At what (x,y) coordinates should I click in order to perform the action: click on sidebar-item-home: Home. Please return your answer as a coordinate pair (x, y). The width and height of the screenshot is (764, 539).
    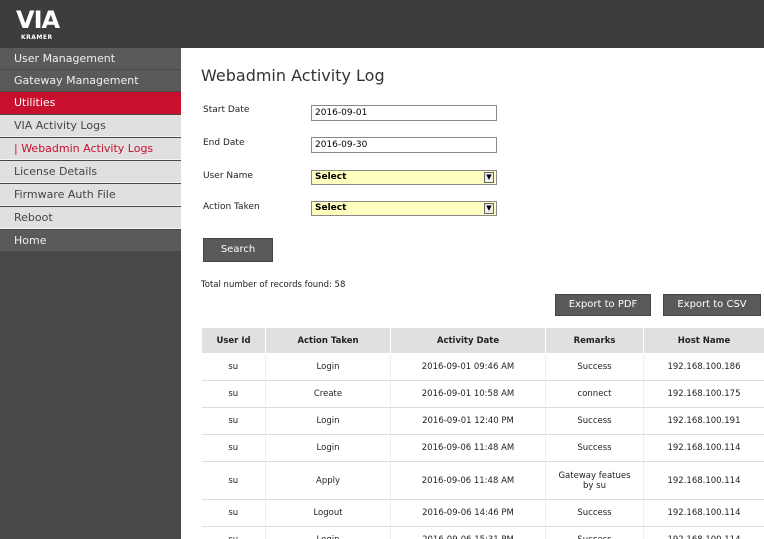
    Looking at the image, I should click on (90, 241).